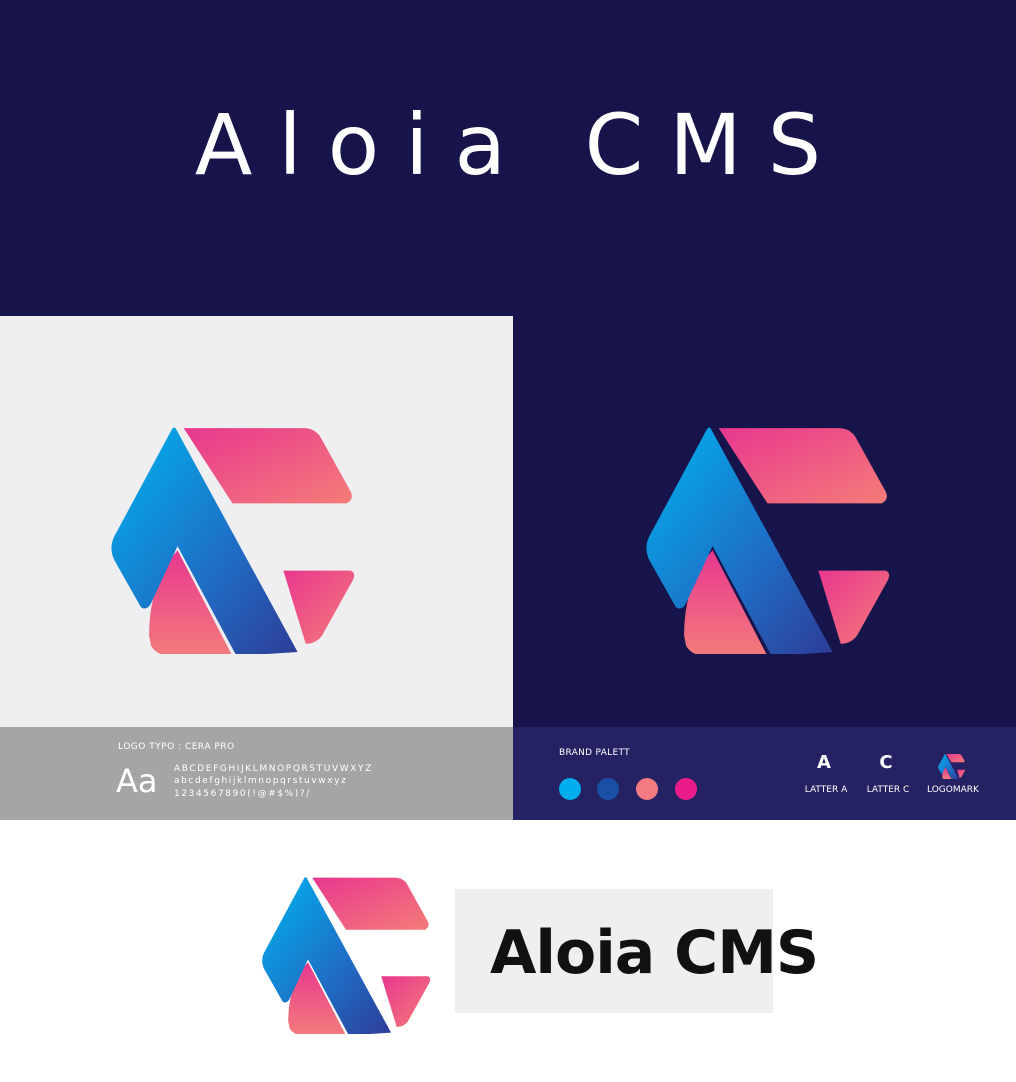 The height and width of the screenshot is (1082, 1016). Describe the element at coordinates (824, 762) in the screenshot. I see `mark-letter-a: A` at that location.